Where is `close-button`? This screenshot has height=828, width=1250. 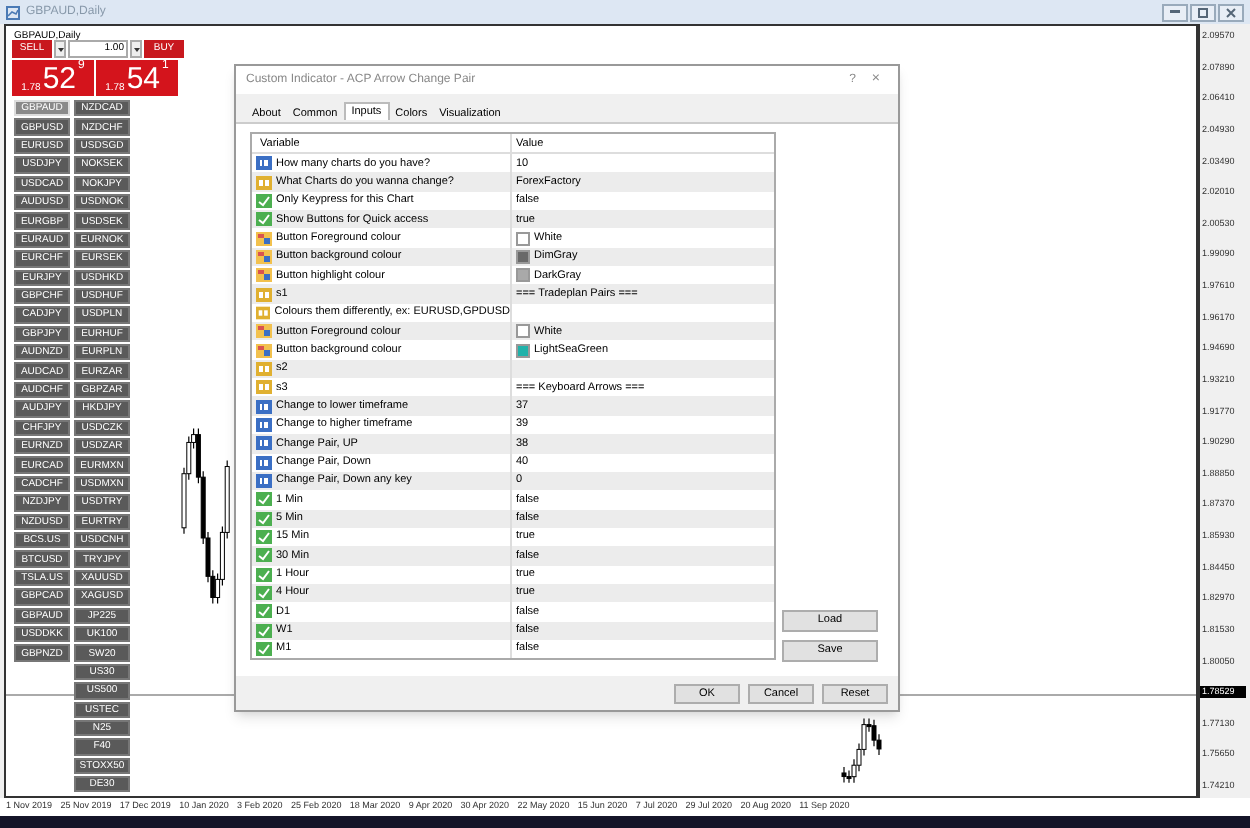
close-button is located at coordinates (1231, 12).